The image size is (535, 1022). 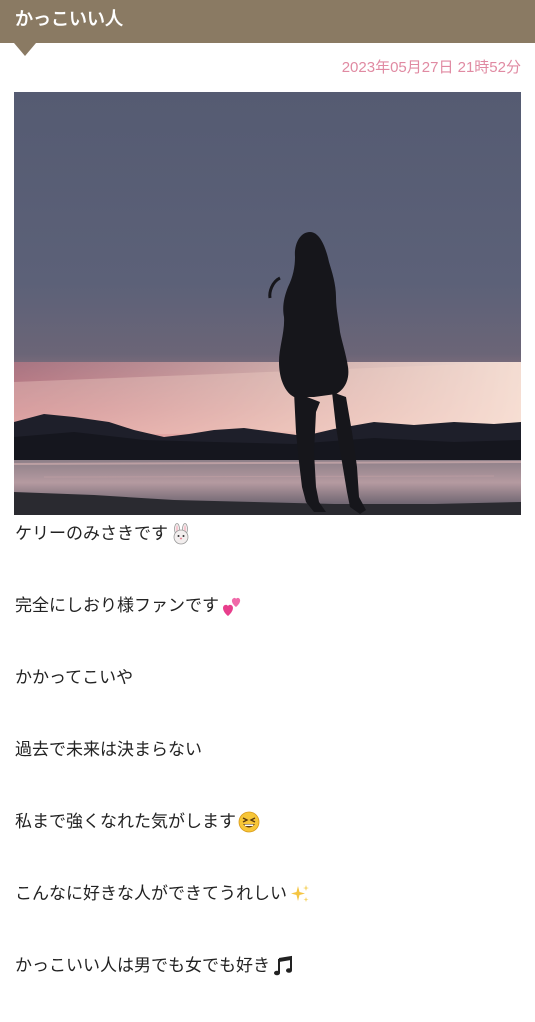 What do you see at coordinates (270, 698) in the screenshot?
I see `post-line-3: かかってこいや` at bounding box center [270, 698].